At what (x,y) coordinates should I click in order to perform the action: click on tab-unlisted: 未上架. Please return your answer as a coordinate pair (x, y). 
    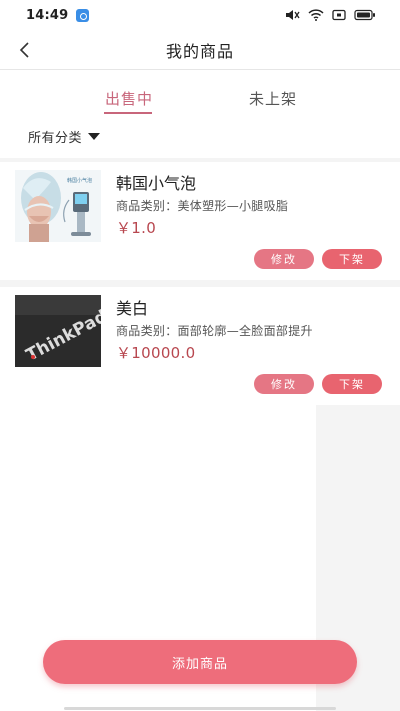
    Looking at the image, I should click on (273, 98).